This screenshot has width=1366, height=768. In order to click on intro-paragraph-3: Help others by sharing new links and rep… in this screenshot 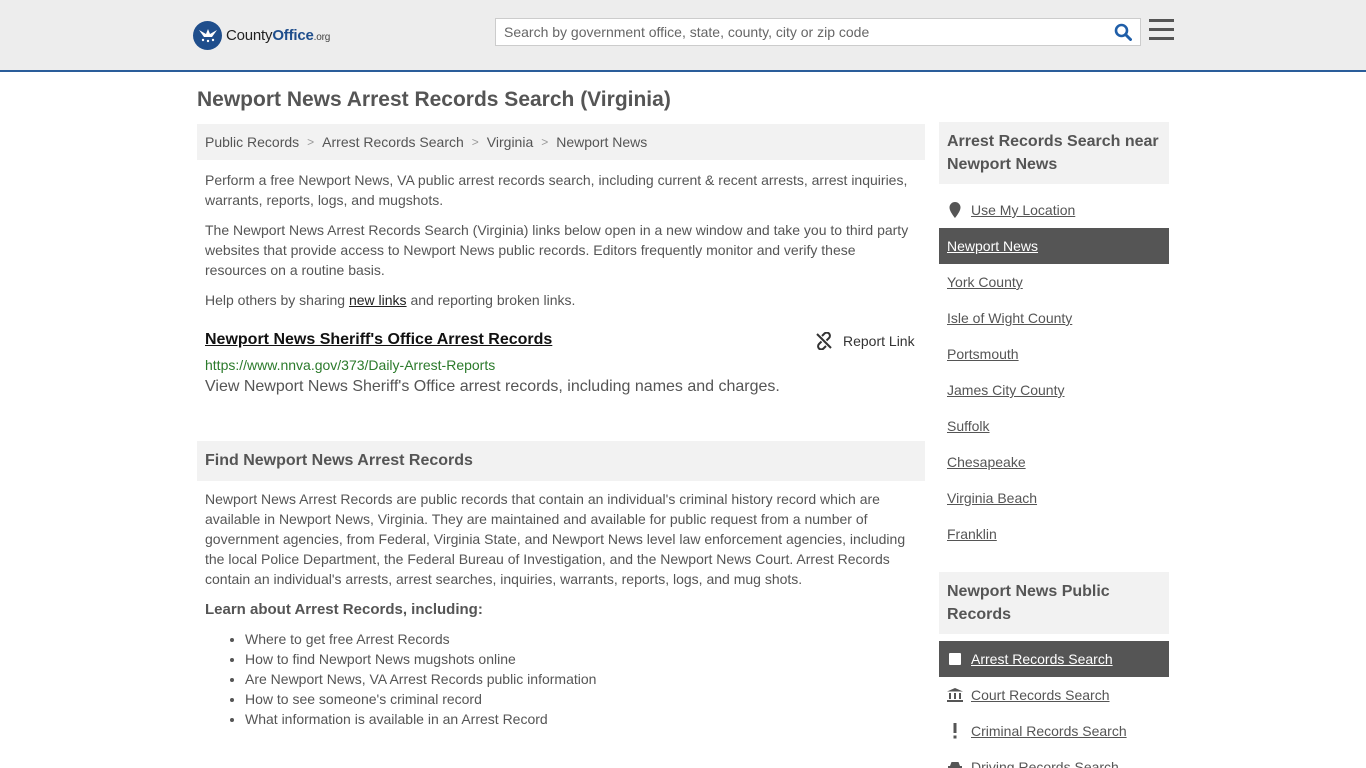, I will do `click(561, 300)`.